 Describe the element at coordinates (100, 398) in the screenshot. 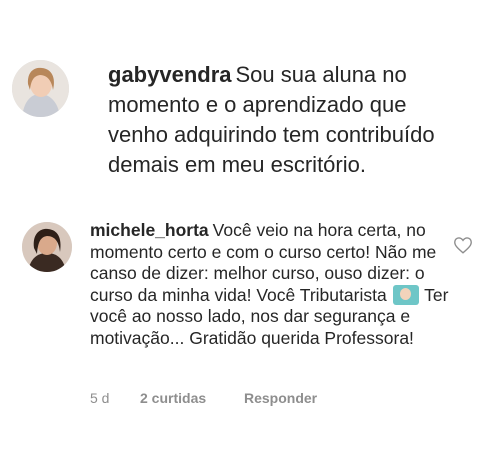

I see `timestamp: 5 d` at that location.